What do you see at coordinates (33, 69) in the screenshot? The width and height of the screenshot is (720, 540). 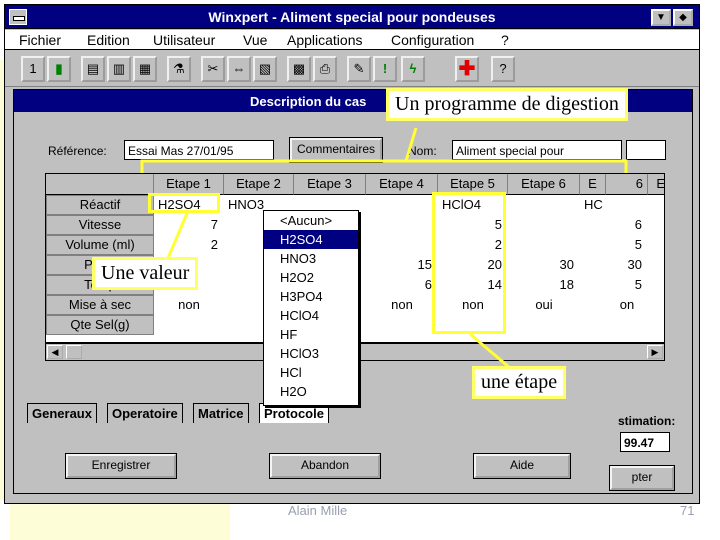 I see `one-icon: 1` at bounding box center [33, 69].